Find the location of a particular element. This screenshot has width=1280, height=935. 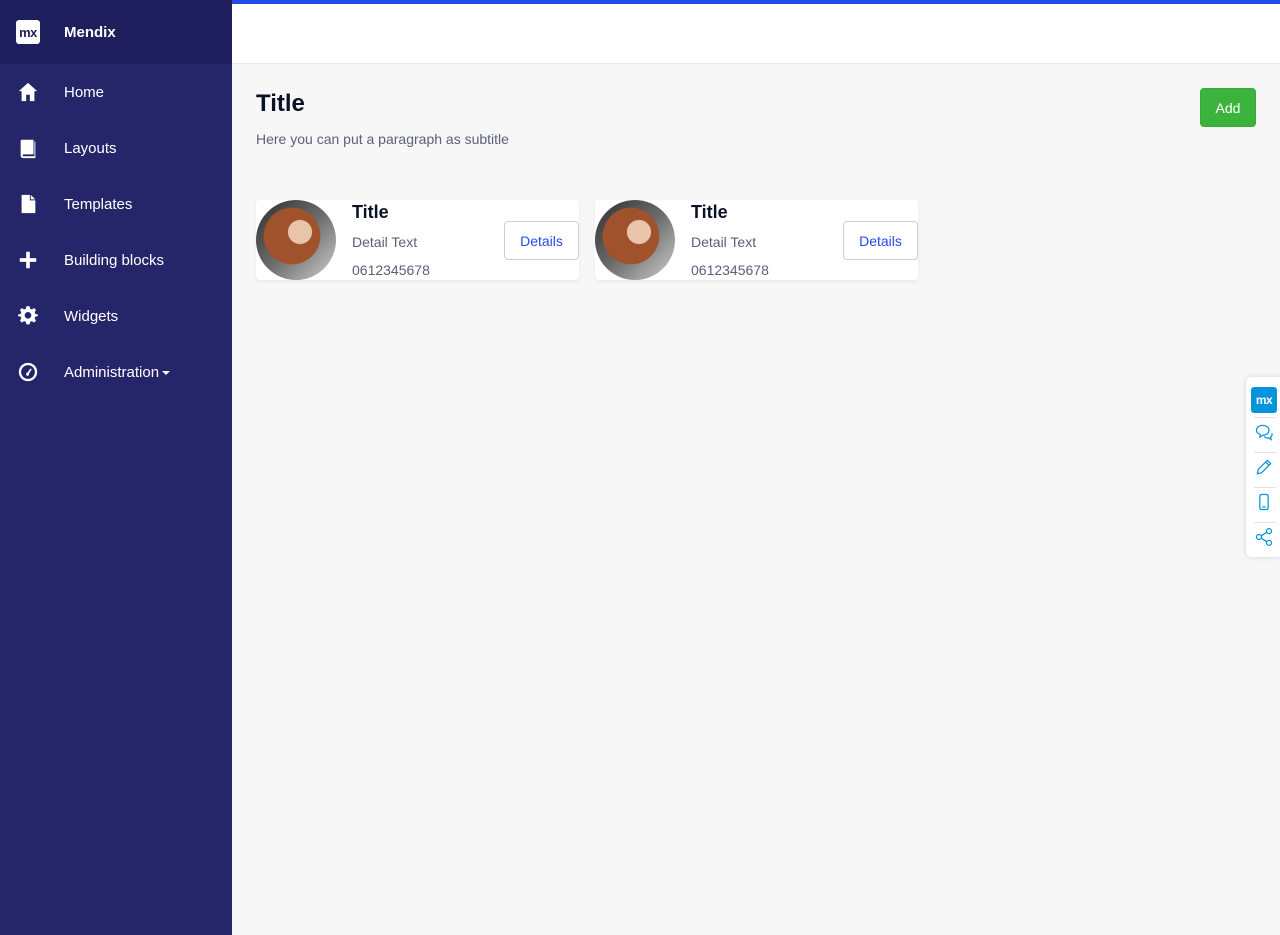

mendix-logo-icon: mx is located at coordinates (28, 32).